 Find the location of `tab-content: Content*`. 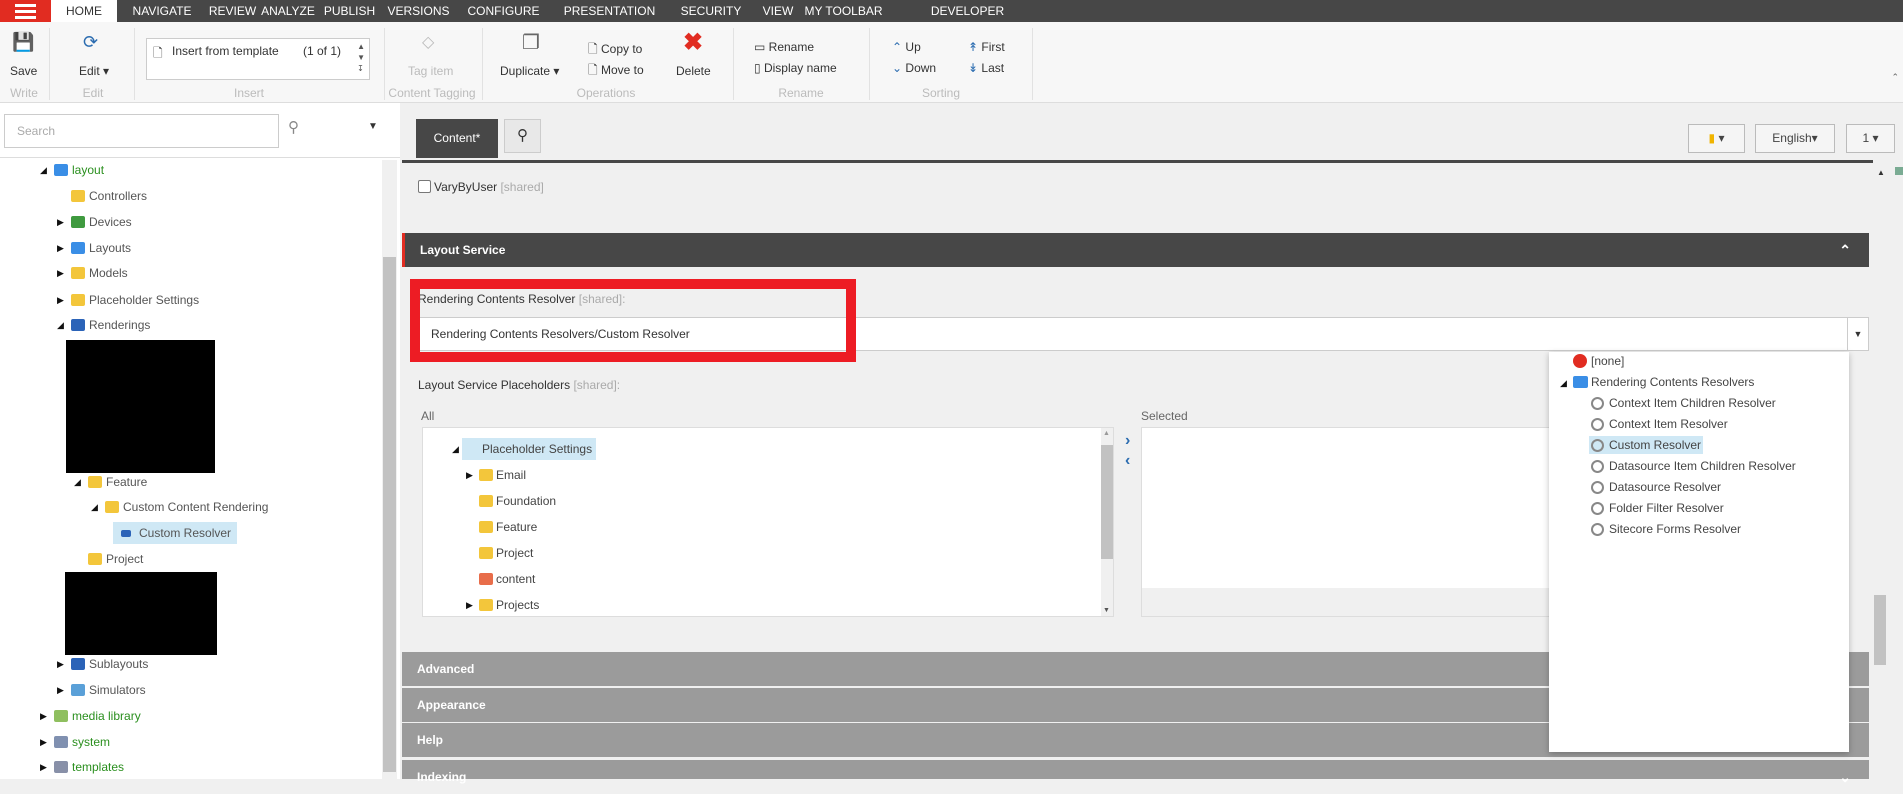

tab-content: Content* is located at coordinates (457, 138).